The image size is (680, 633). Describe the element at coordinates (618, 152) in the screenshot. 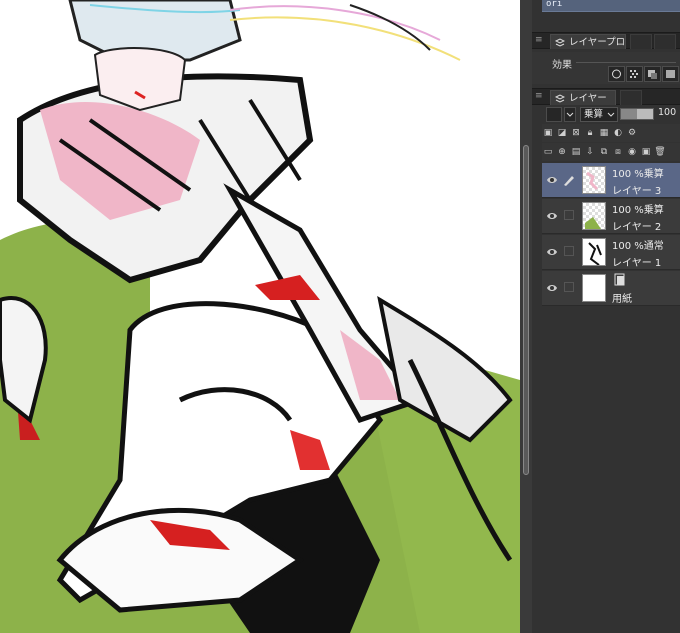

I see `merge-down-icon: ⧈` at that location.